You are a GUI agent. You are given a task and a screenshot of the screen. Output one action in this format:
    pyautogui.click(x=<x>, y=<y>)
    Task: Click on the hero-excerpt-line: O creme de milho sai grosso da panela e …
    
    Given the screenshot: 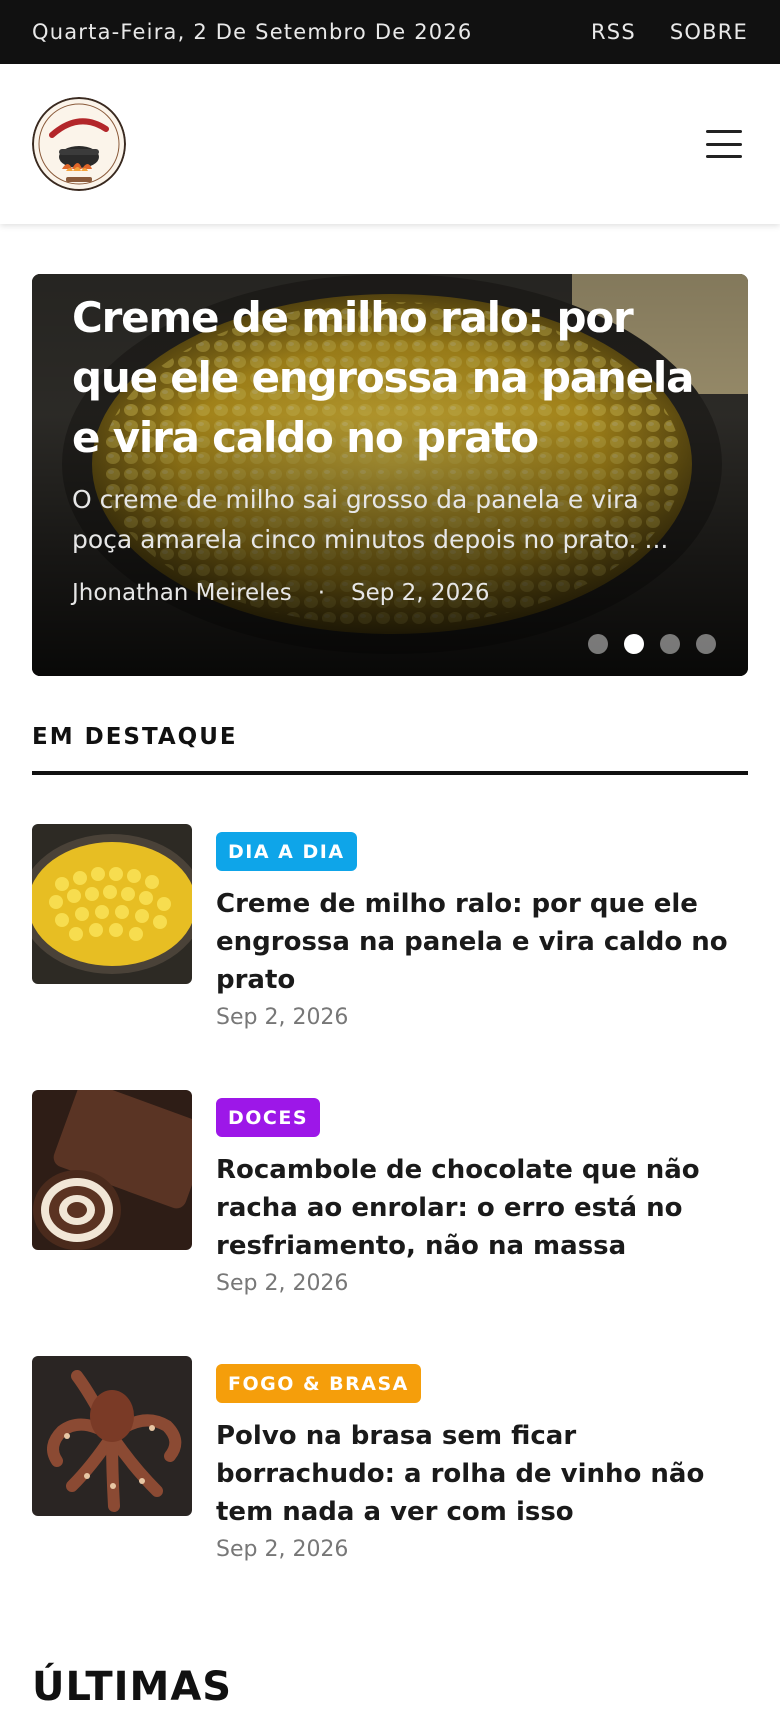 What is the action you would take?
    pyautogui.click(x=355, y=499)
    